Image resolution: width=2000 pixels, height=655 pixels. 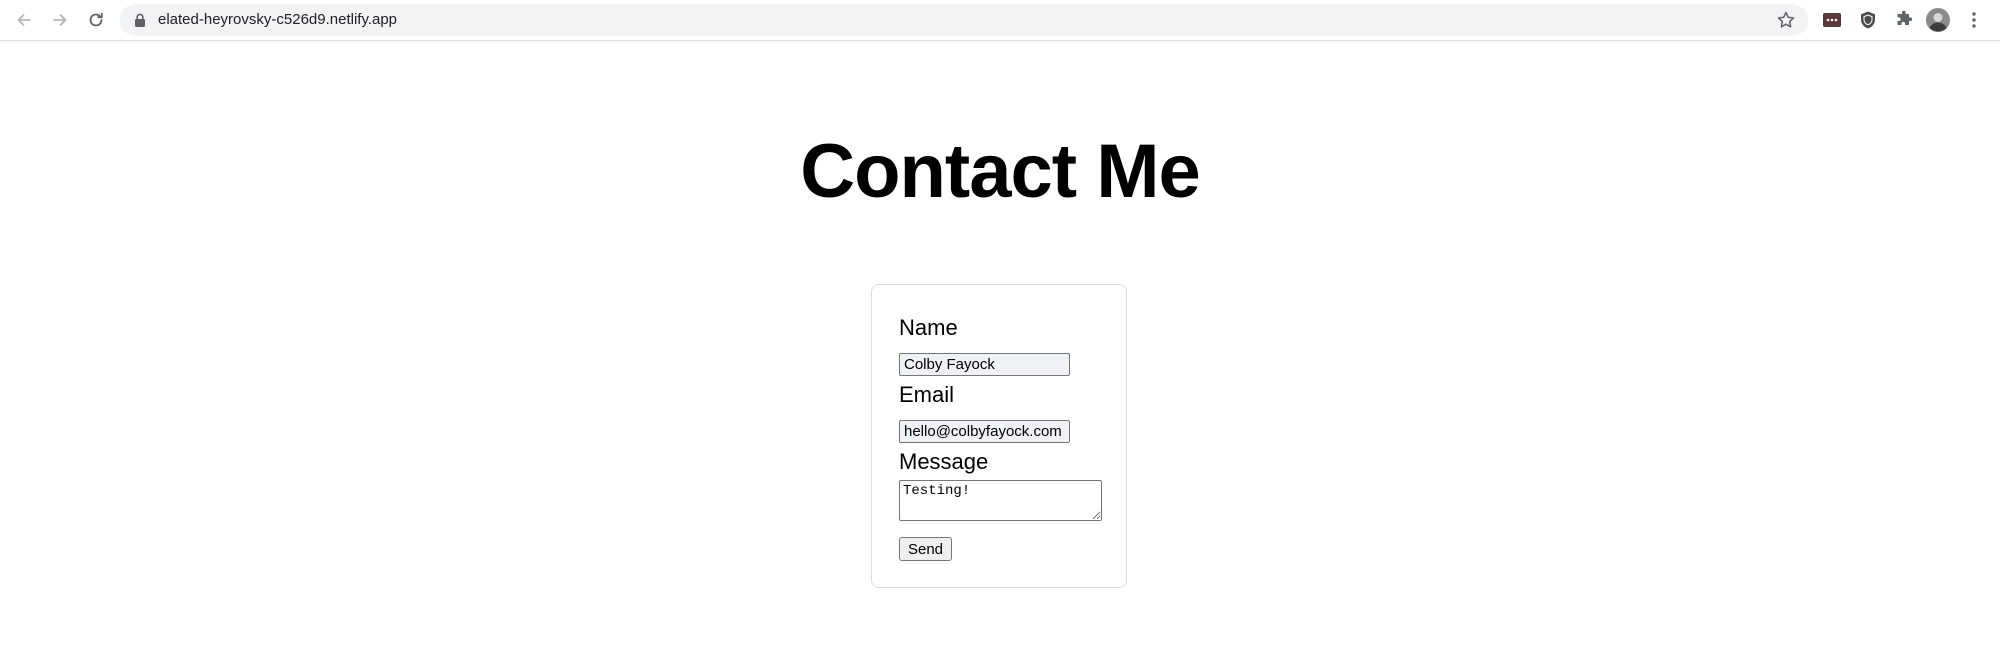 I want to click on message-textarea: Testing!, so click(x=1000, y=500).